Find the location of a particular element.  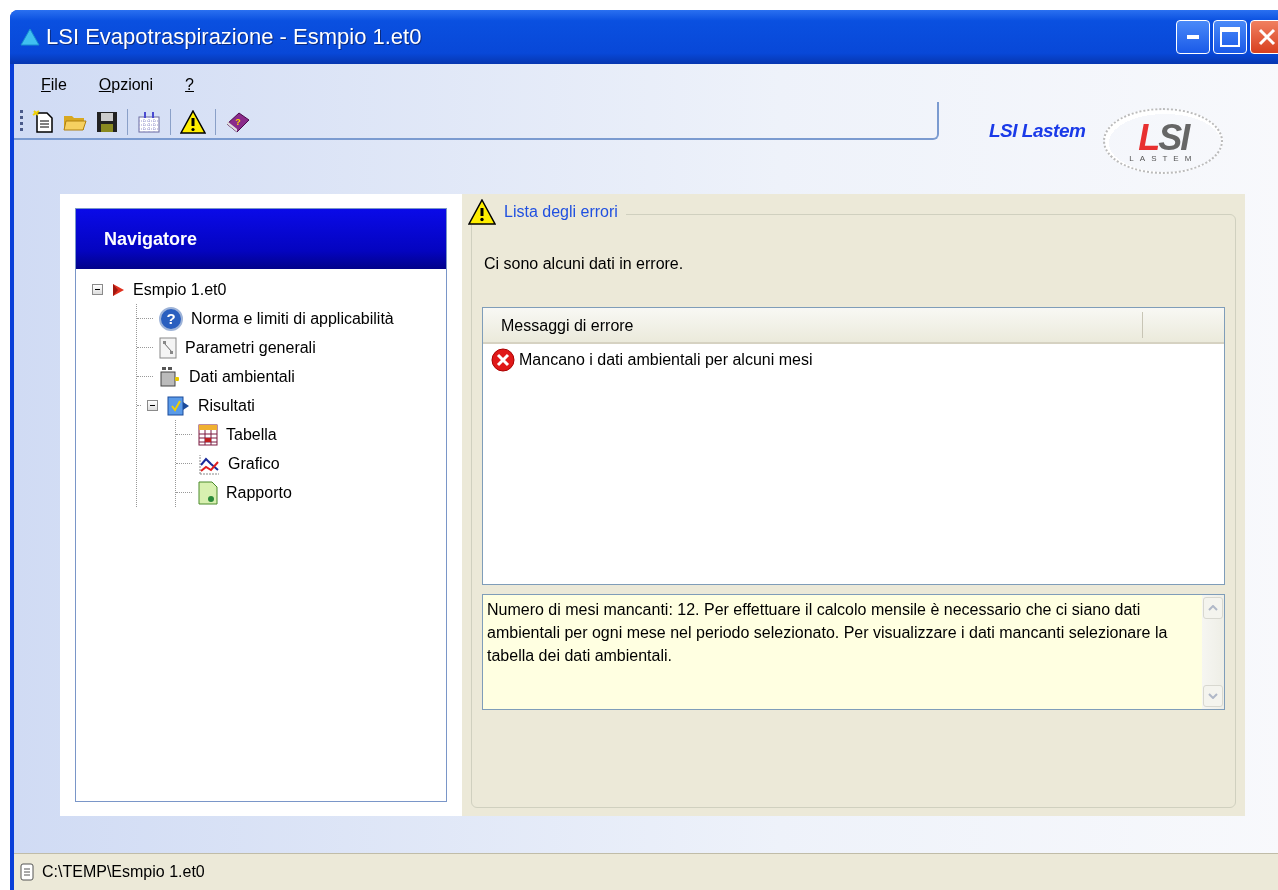

triangle-icon is located at coordinates (30, 37).